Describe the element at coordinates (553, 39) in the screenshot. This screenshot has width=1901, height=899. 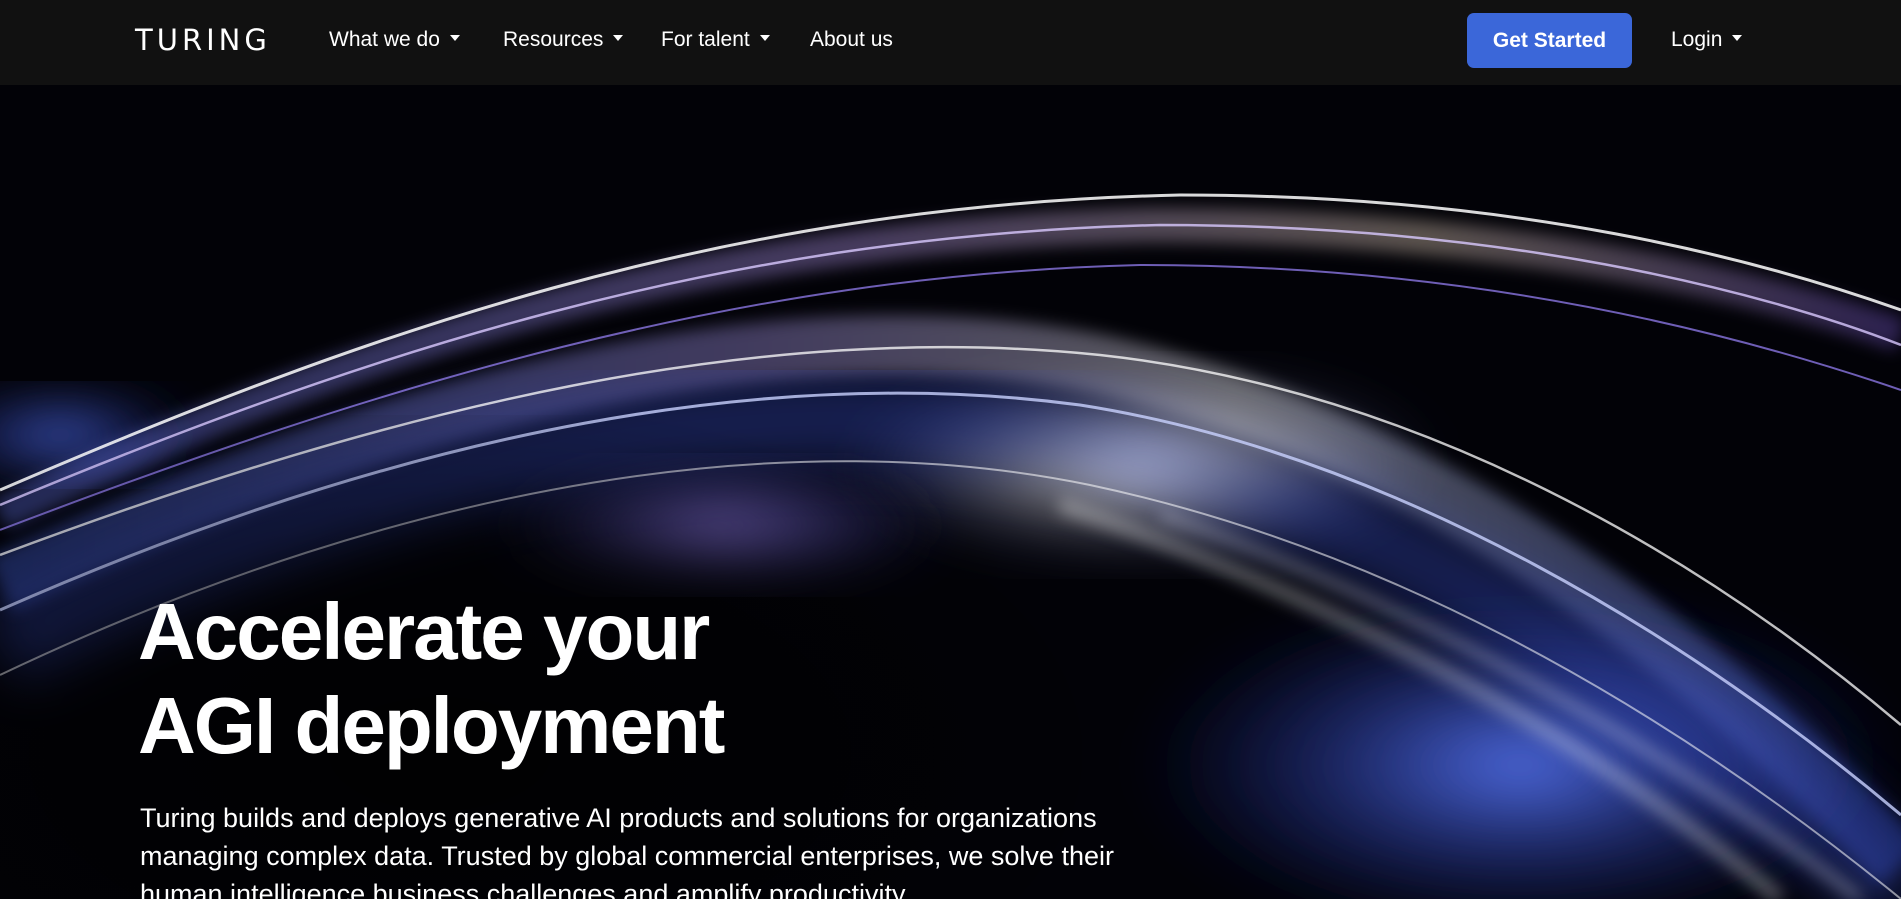
I see `nav-item-label: Resources` at that location.